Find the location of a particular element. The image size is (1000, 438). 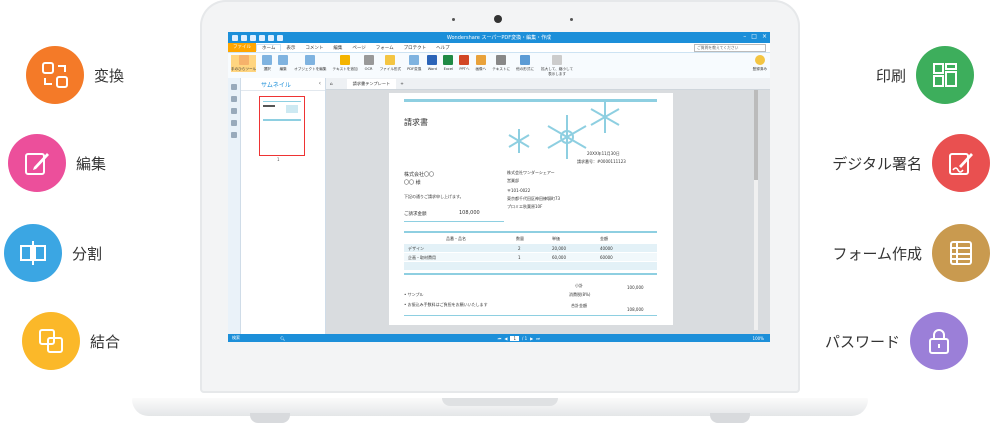

split-icon is located at coordinates (33, 253).